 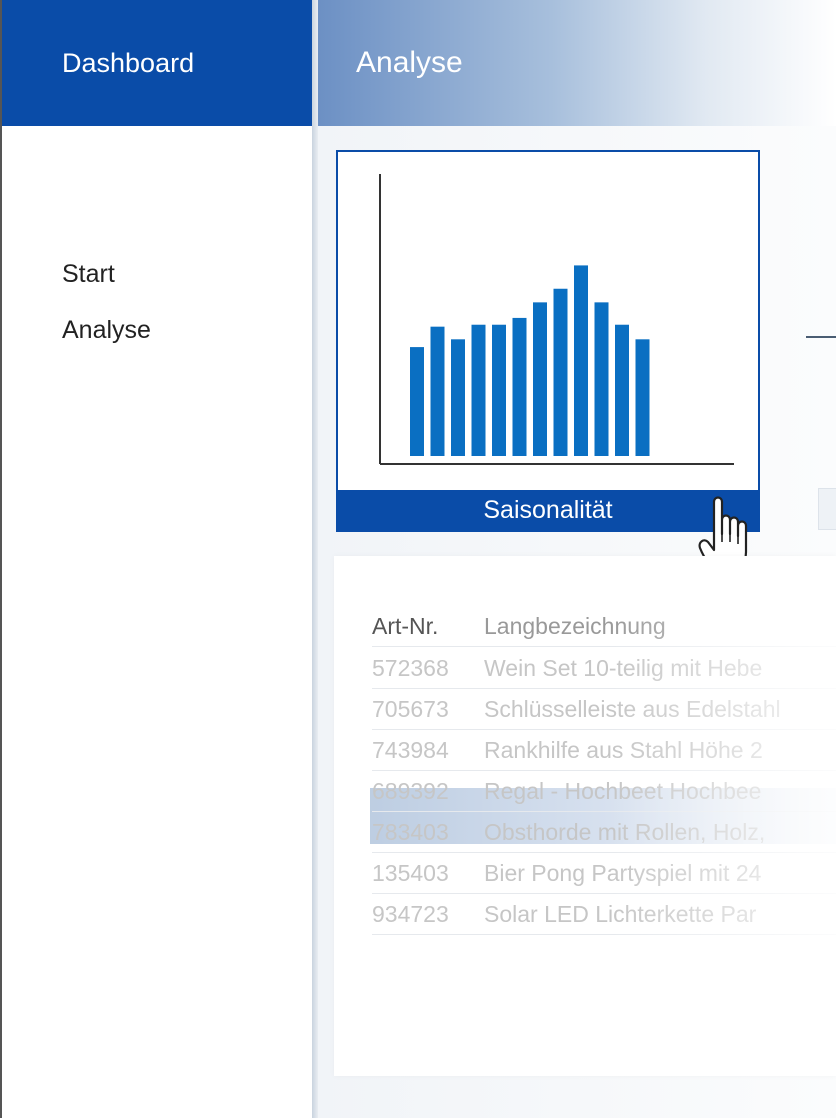 I want to click on page-title: Analyse, so click(x=577, y=63).